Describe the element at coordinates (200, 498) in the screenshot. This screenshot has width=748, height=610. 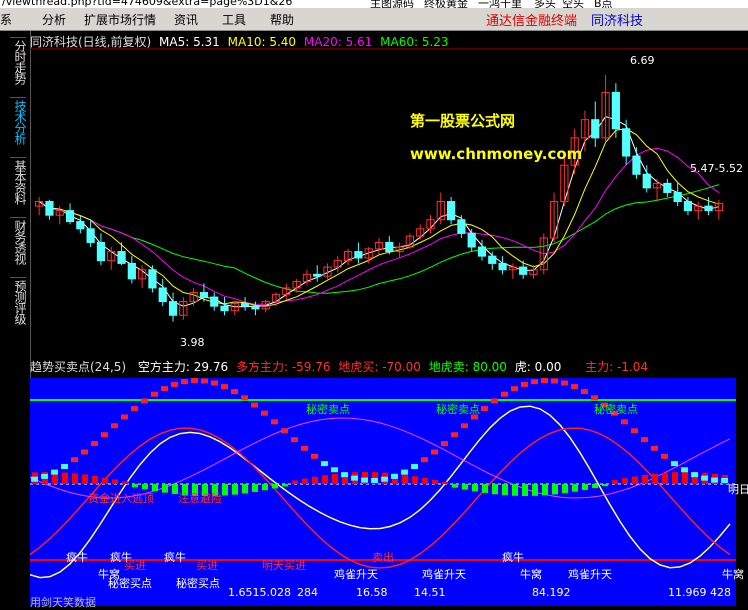
I see `signal-caution: 注意避险` at that location.